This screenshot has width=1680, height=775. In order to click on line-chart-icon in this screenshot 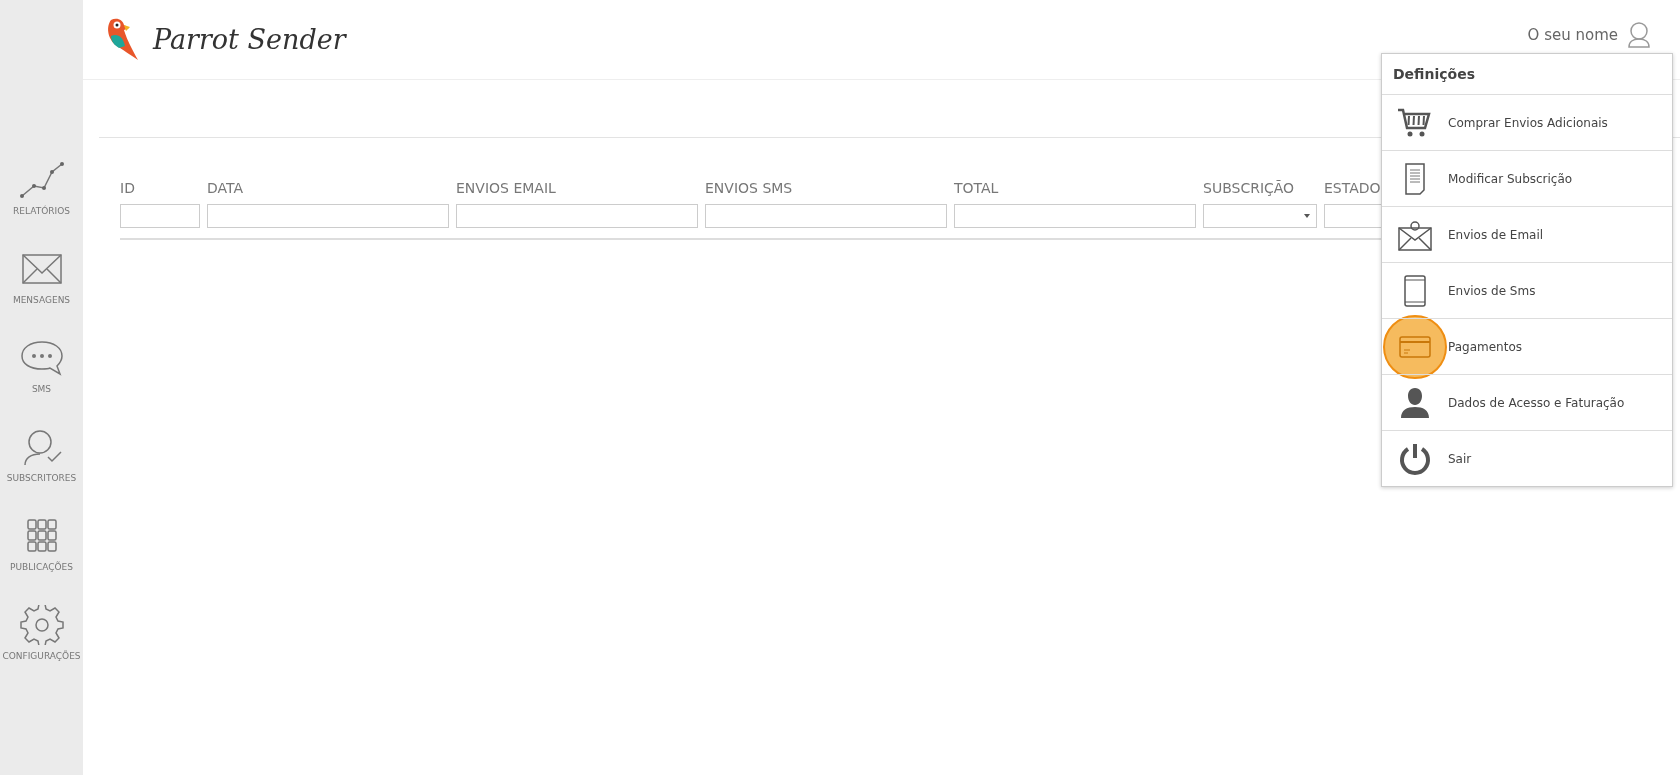, I will do `click(41, 180)`.